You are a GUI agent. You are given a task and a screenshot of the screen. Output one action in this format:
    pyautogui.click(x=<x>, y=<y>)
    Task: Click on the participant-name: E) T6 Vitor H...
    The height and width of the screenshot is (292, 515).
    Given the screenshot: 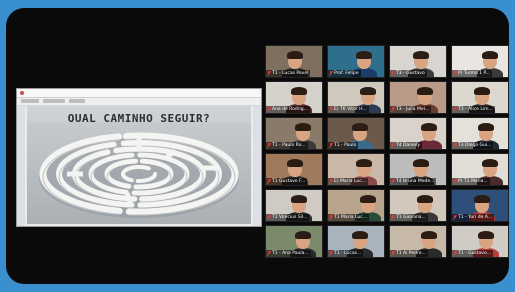 What is the action you would take?
    pyautogui.click(x=348, y=109)
    